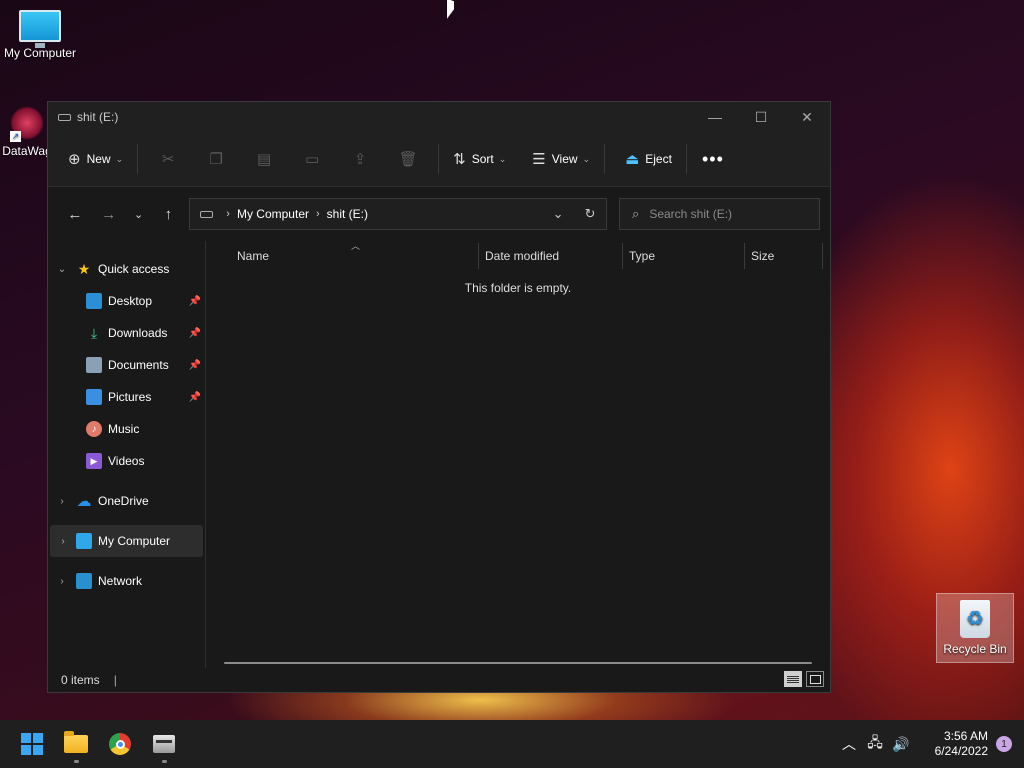 This screenshot has width=1024, height=768. Describe the element at coordinates (126, 461) in the screenshot. I see `sidebar-item-videos: ▶ Videos` at that location.